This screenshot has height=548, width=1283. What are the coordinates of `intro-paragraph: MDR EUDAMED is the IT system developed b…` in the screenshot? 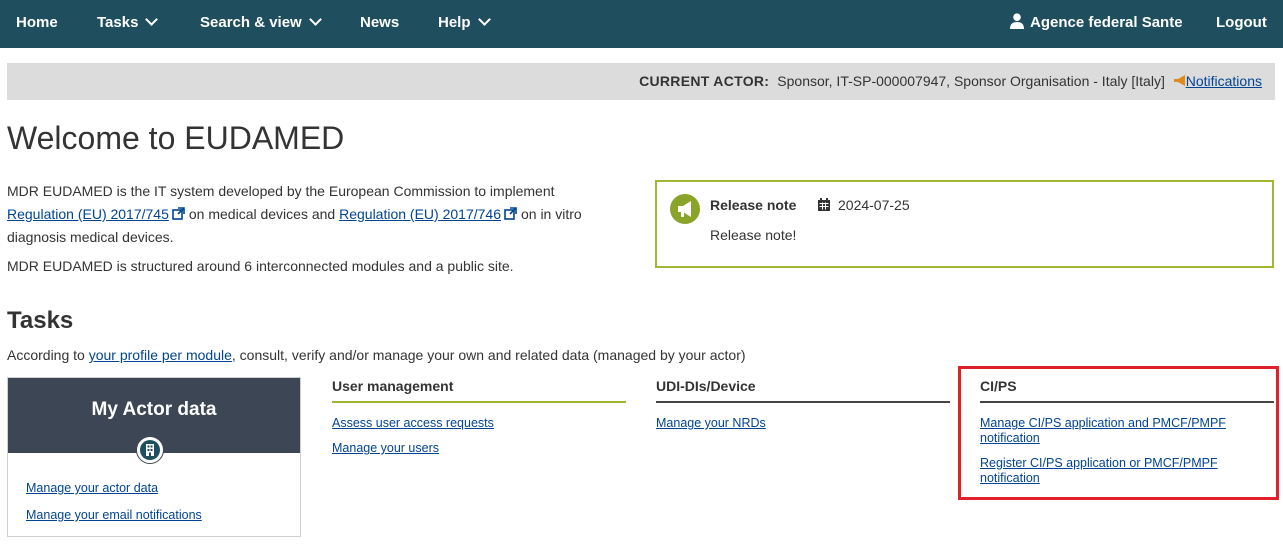 It's located at (317, 214).